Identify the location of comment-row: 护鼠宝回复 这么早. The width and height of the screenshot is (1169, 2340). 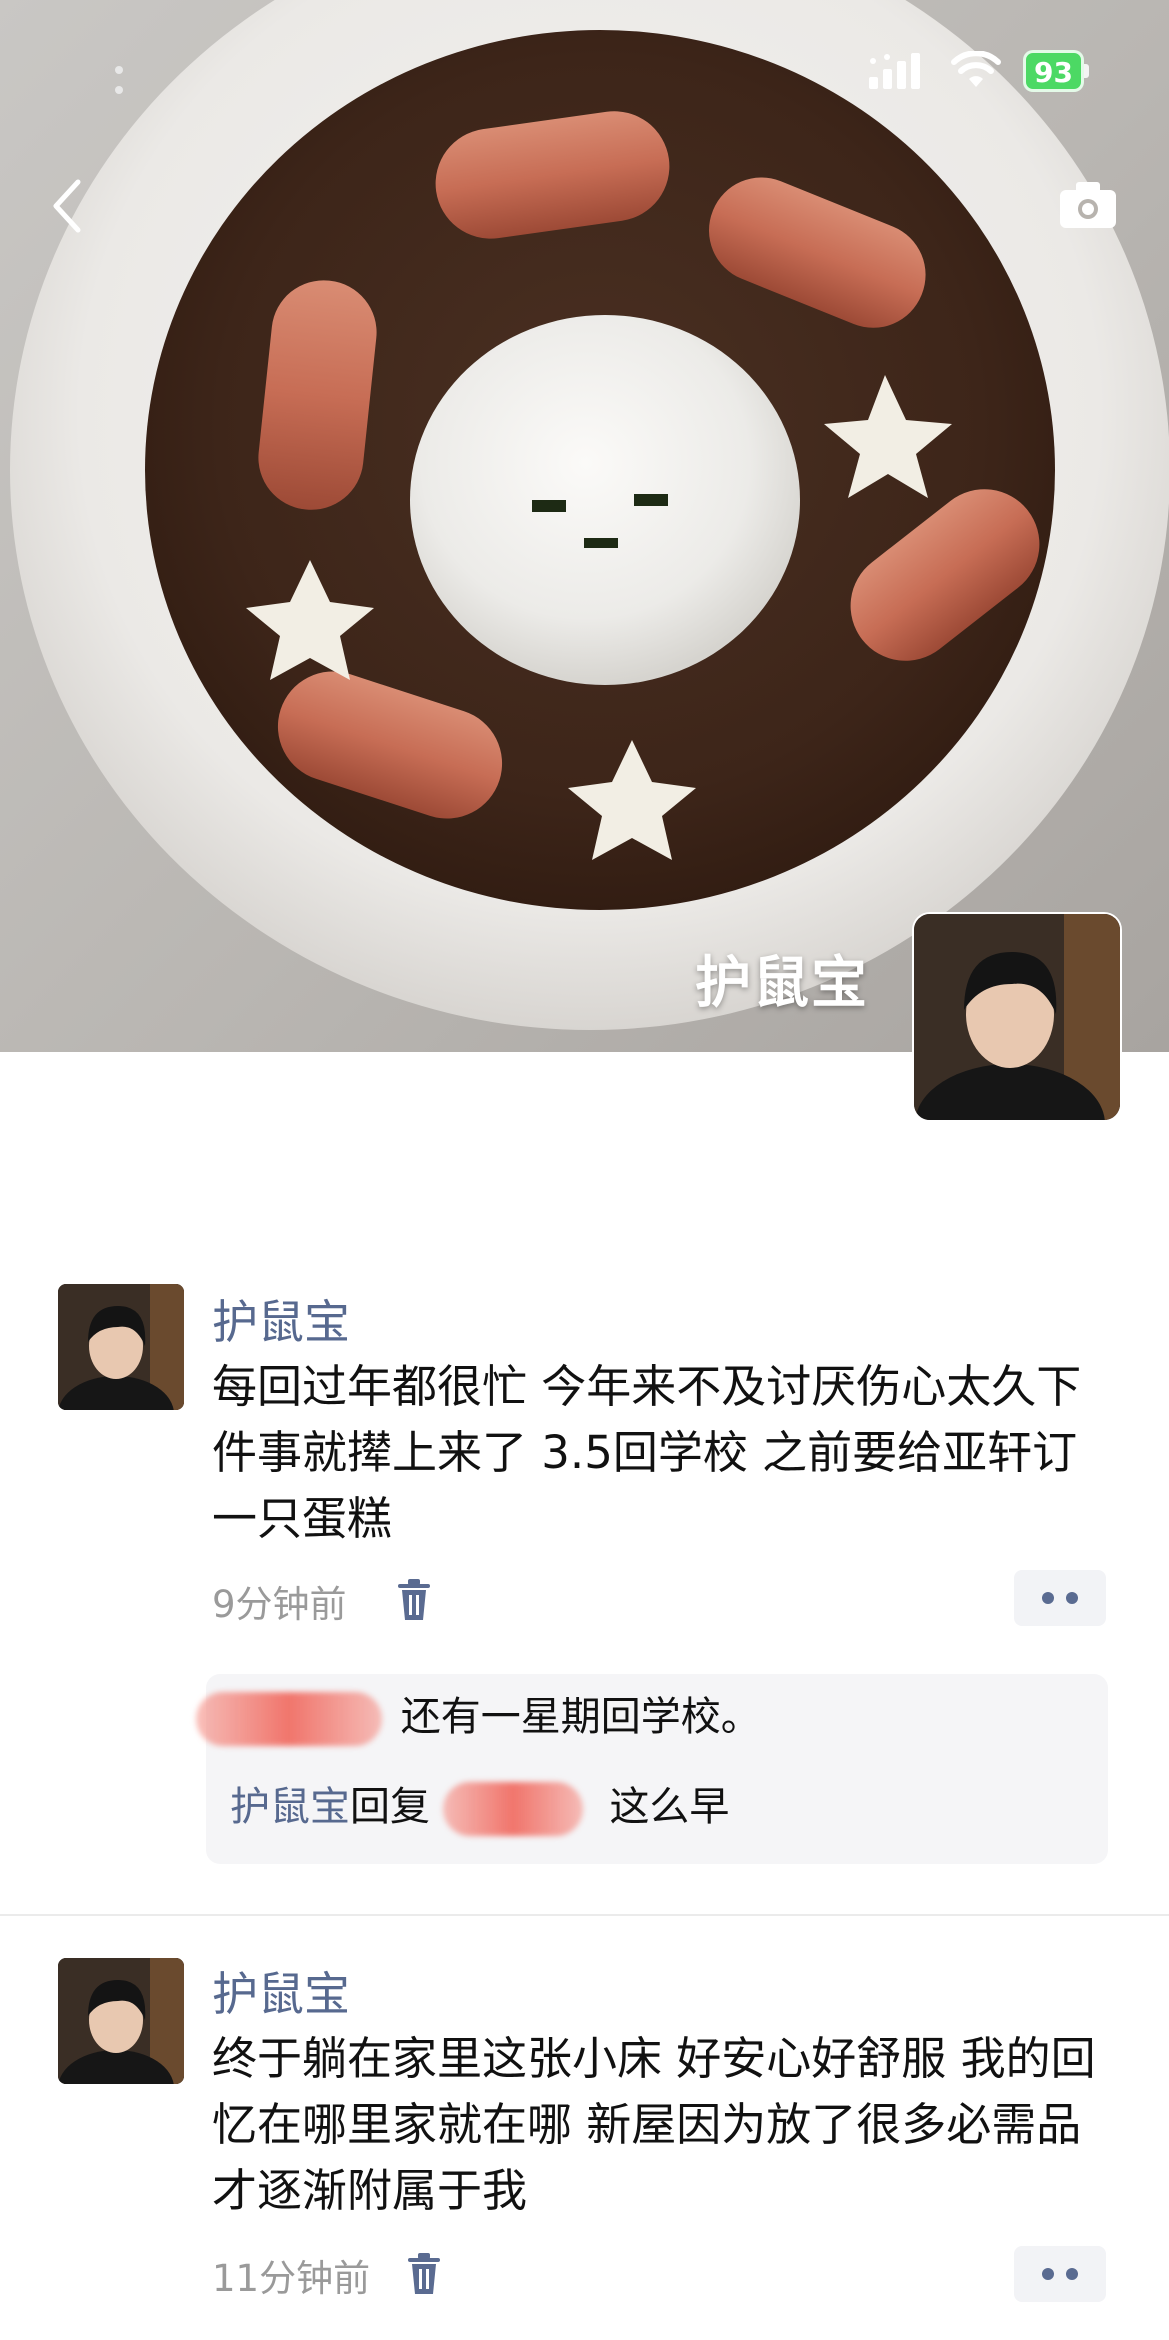
(479, 1805).